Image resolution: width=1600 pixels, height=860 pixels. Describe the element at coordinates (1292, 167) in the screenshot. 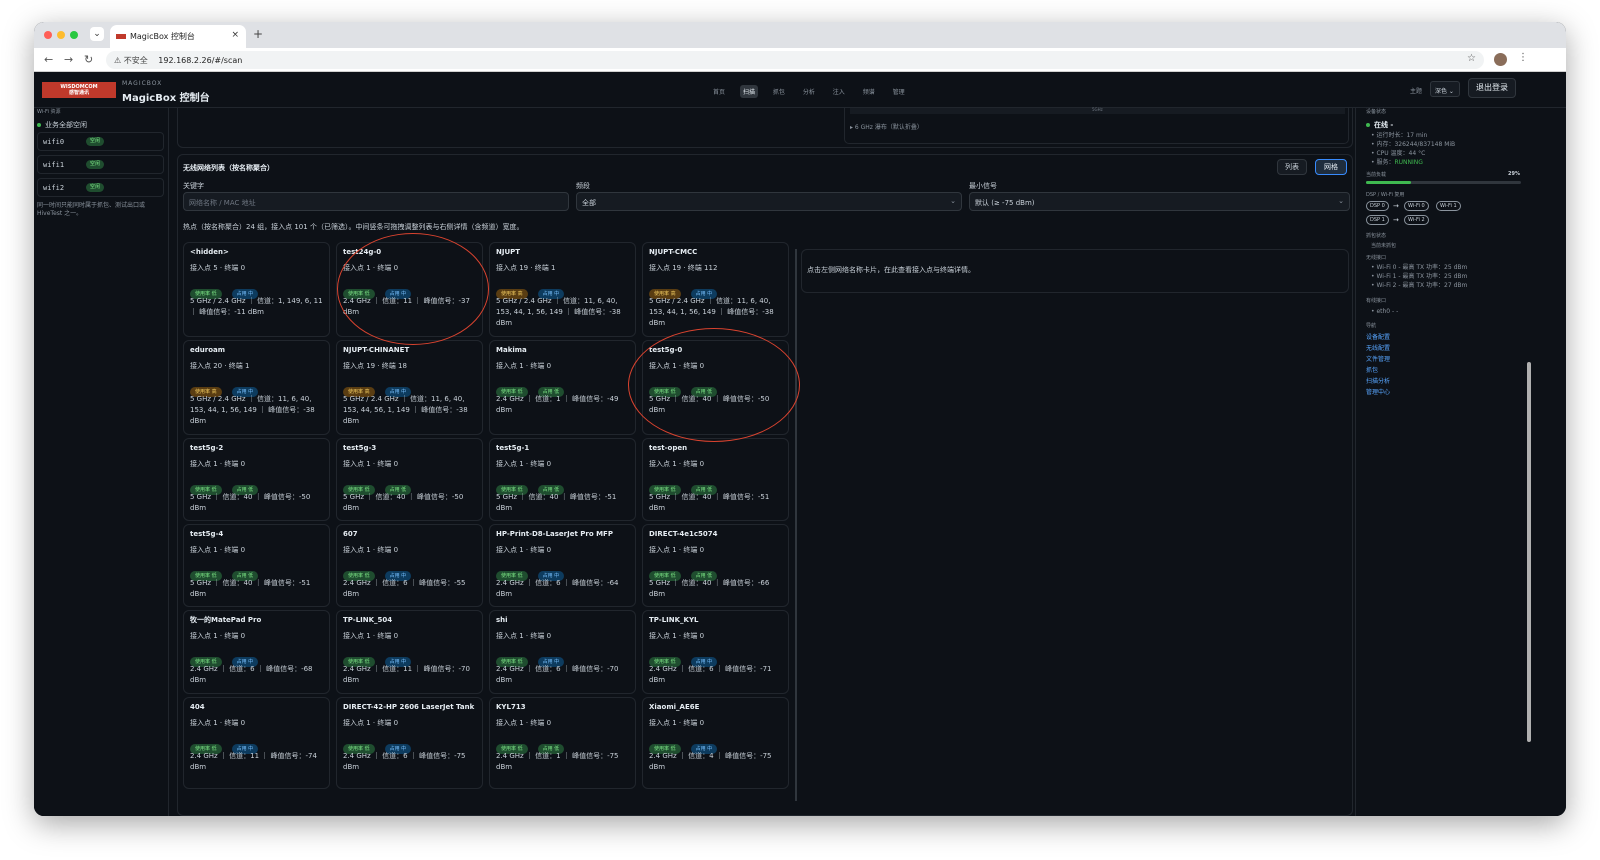

I see `view-list-button: 列表` at that location.